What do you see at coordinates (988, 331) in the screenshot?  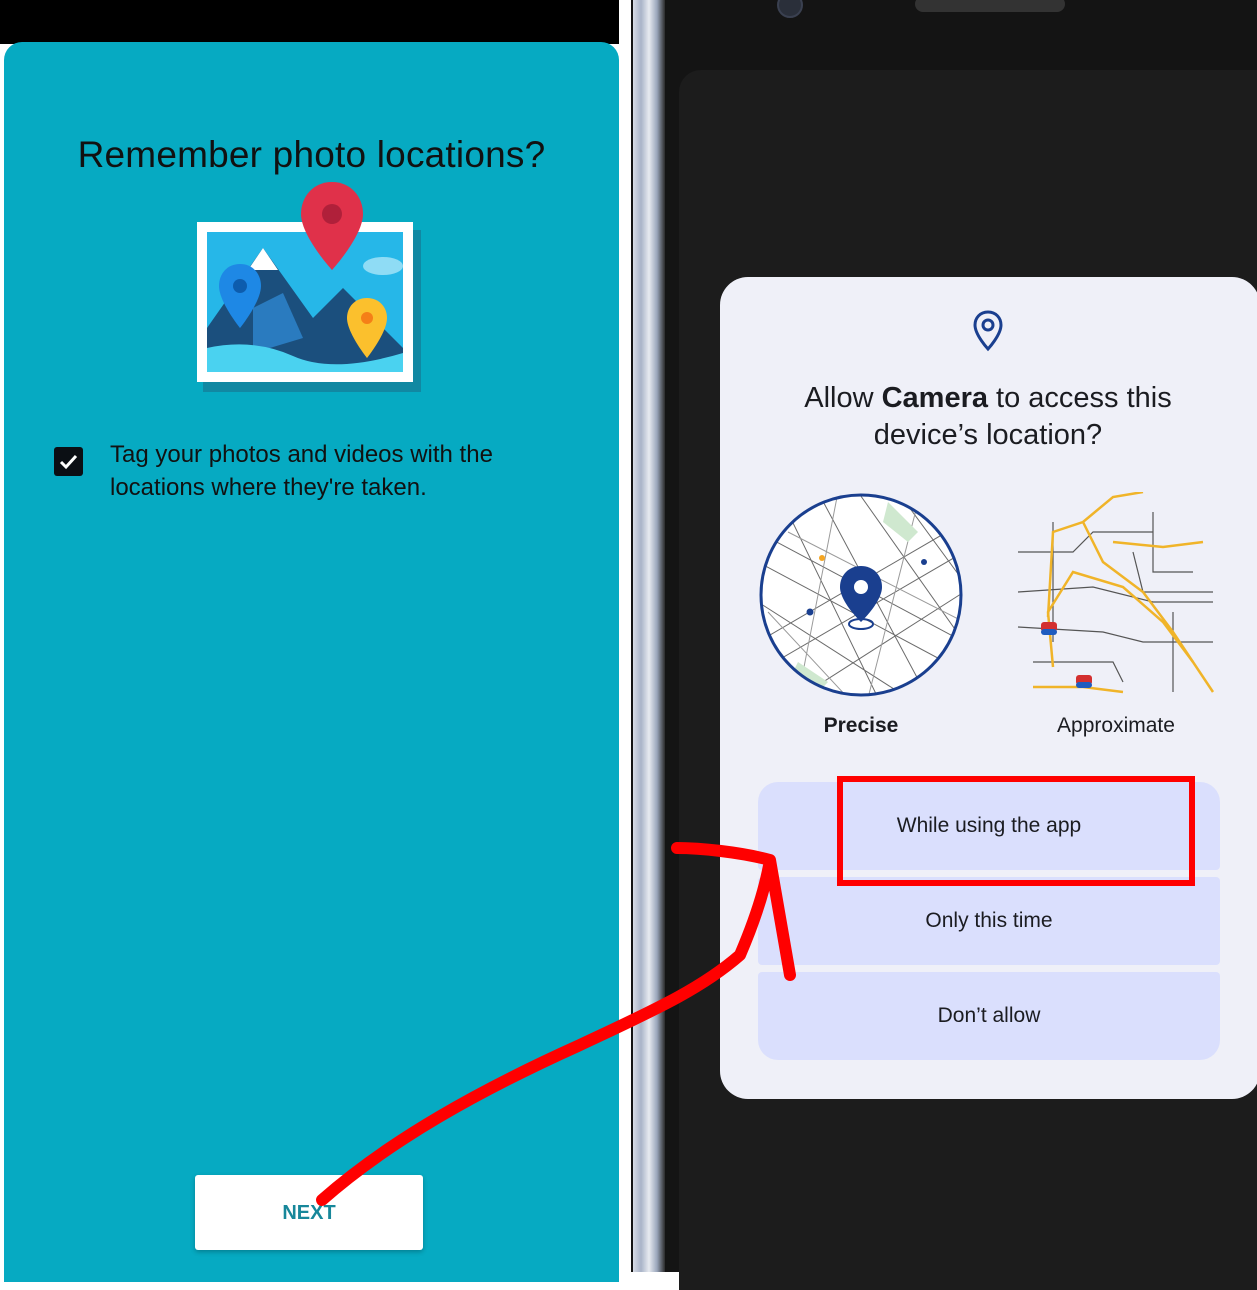 I see `location-pin-icon` at bounding box center [988, 331].